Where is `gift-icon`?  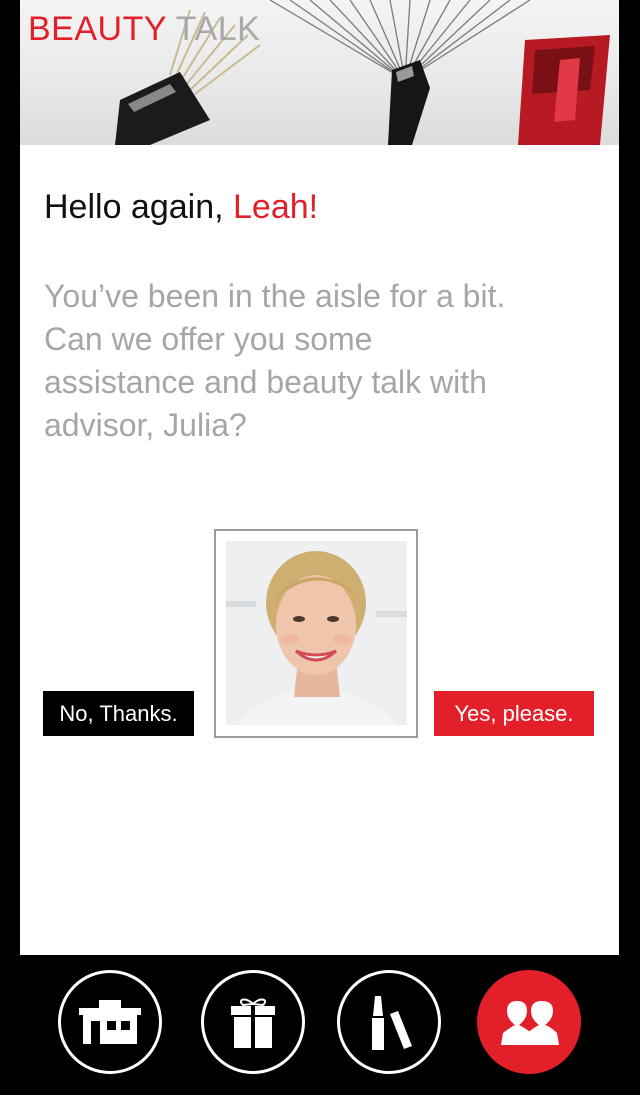
gift-icon is located at coordinates (253, 1023).